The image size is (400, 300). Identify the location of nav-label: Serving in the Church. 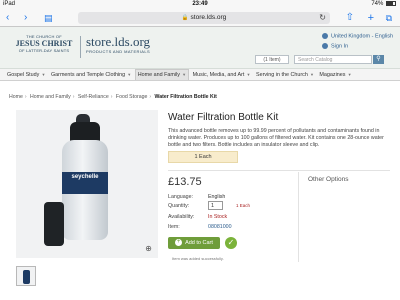
(282, 75).